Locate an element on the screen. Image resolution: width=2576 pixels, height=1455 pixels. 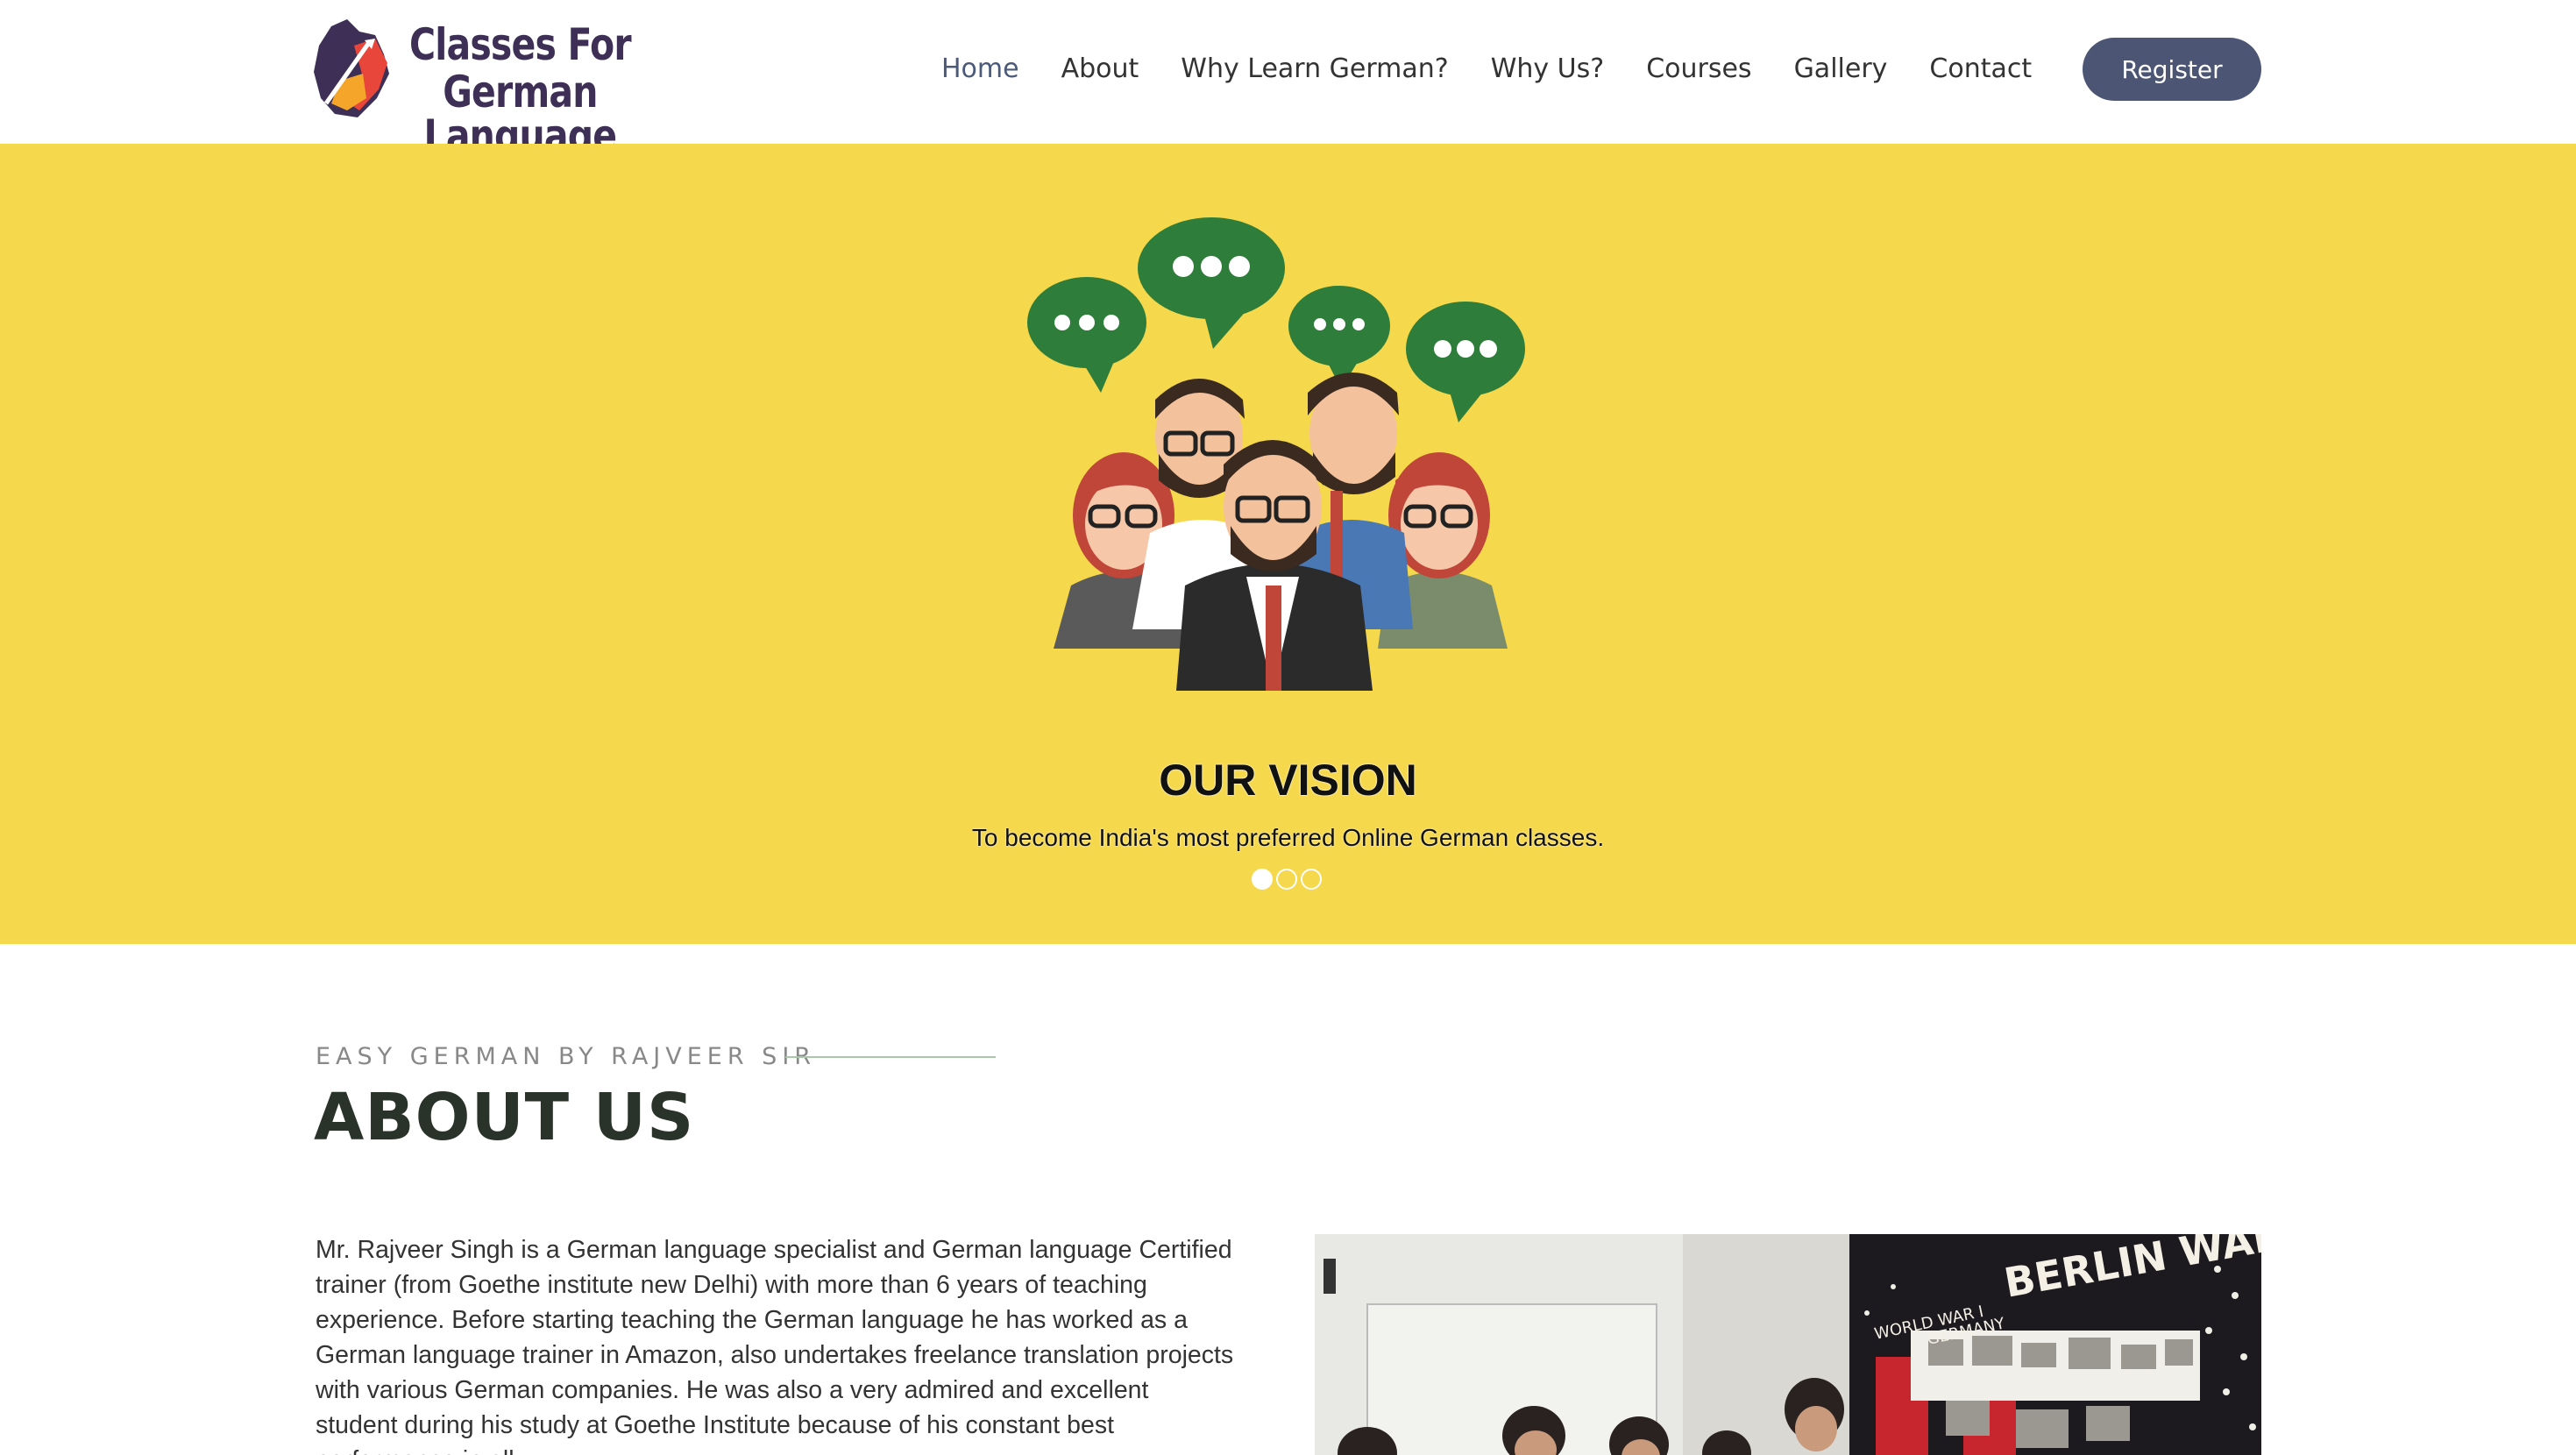
logo-icon is located at coordinates (351, 68).